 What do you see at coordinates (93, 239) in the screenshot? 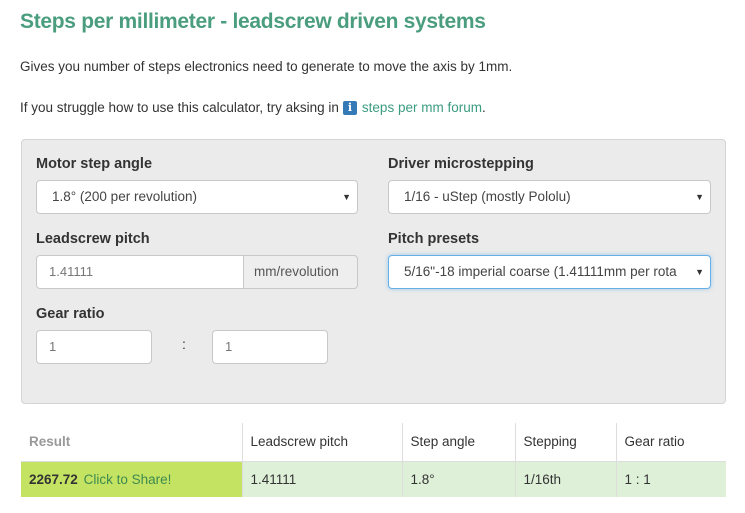
I see `leadscrew-pitch-label: Leadscrew pitch` at bounding box center [93, 239].